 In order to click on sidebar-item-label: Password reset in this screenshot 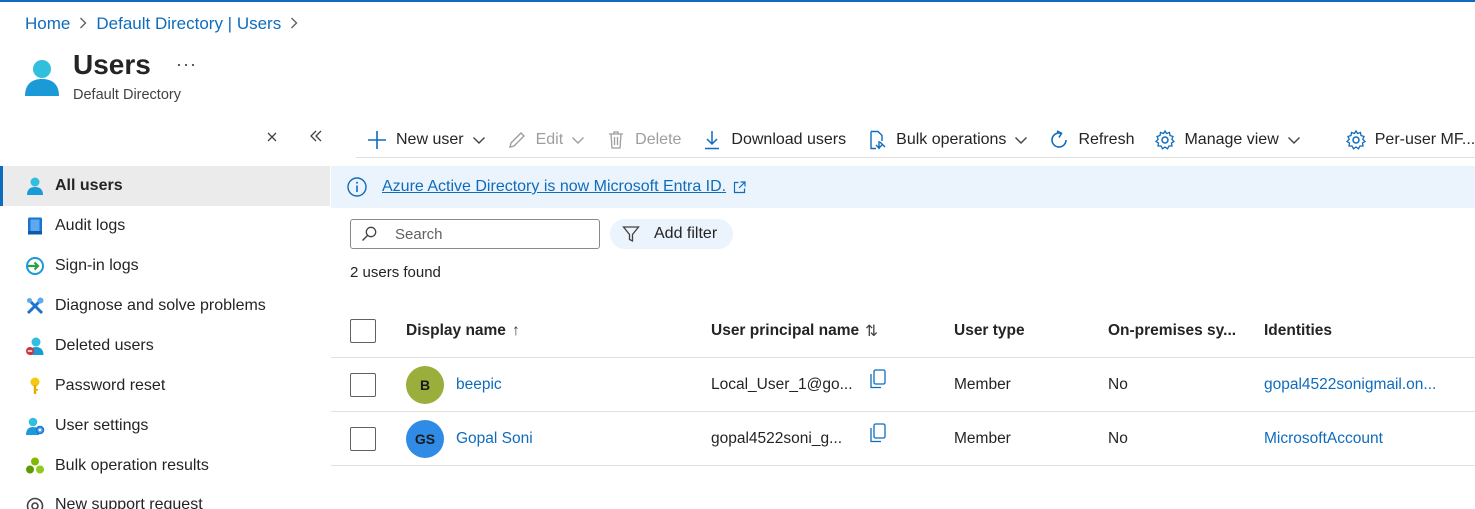, I will do `click(110, 385)`.